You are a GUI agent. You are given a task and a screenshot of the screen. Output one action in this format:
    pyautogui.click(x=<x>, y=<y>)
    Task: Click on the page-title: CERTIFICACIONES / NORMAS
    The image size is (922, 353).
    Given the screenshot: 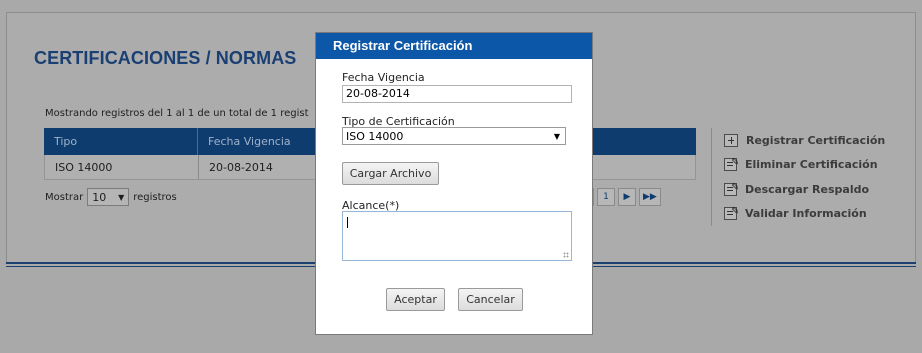 What is the action you would take?
    pyautogui.click(x=165, y=58)
    